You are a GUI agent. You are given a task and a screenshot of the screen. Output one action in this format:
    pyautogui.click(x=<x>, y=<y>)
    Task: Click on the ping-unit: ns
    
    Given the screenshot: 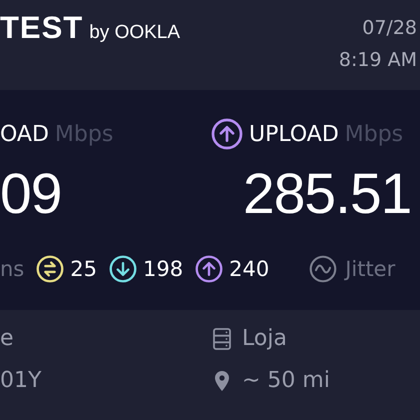 What is the action you would take?
    pyautogui.click(x=12, y=269)
    